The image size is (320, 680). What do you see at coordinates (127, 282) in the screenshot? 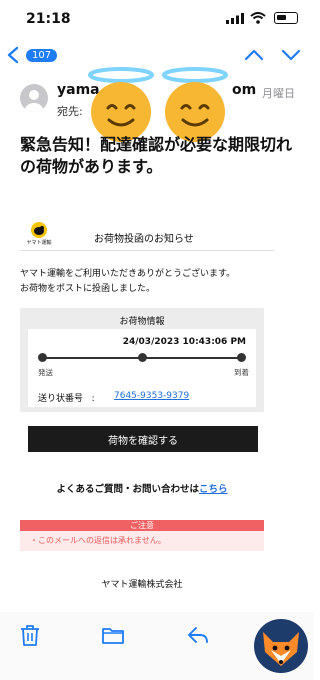
I see `greeting-text: ヤマト運輸をご利用いただきありがとうございます。 お荷物をポストに投函しました。` at bounding box center [127, 282].